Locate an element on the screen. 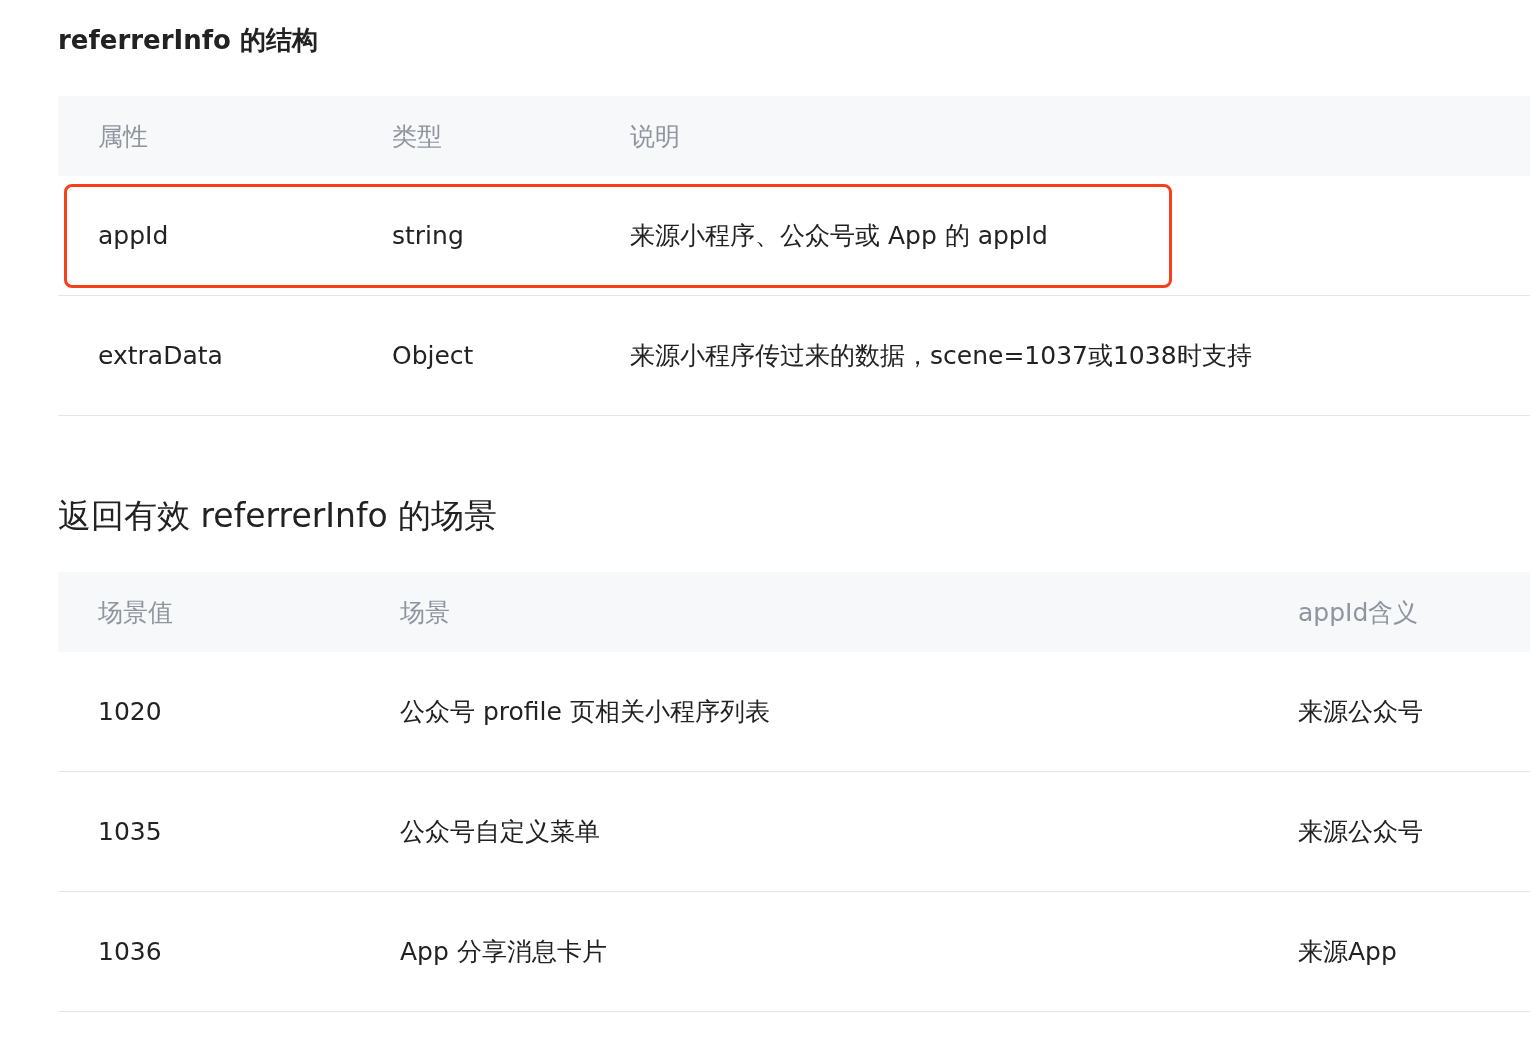  table-cell: appId is located at coordinates (133, 235).